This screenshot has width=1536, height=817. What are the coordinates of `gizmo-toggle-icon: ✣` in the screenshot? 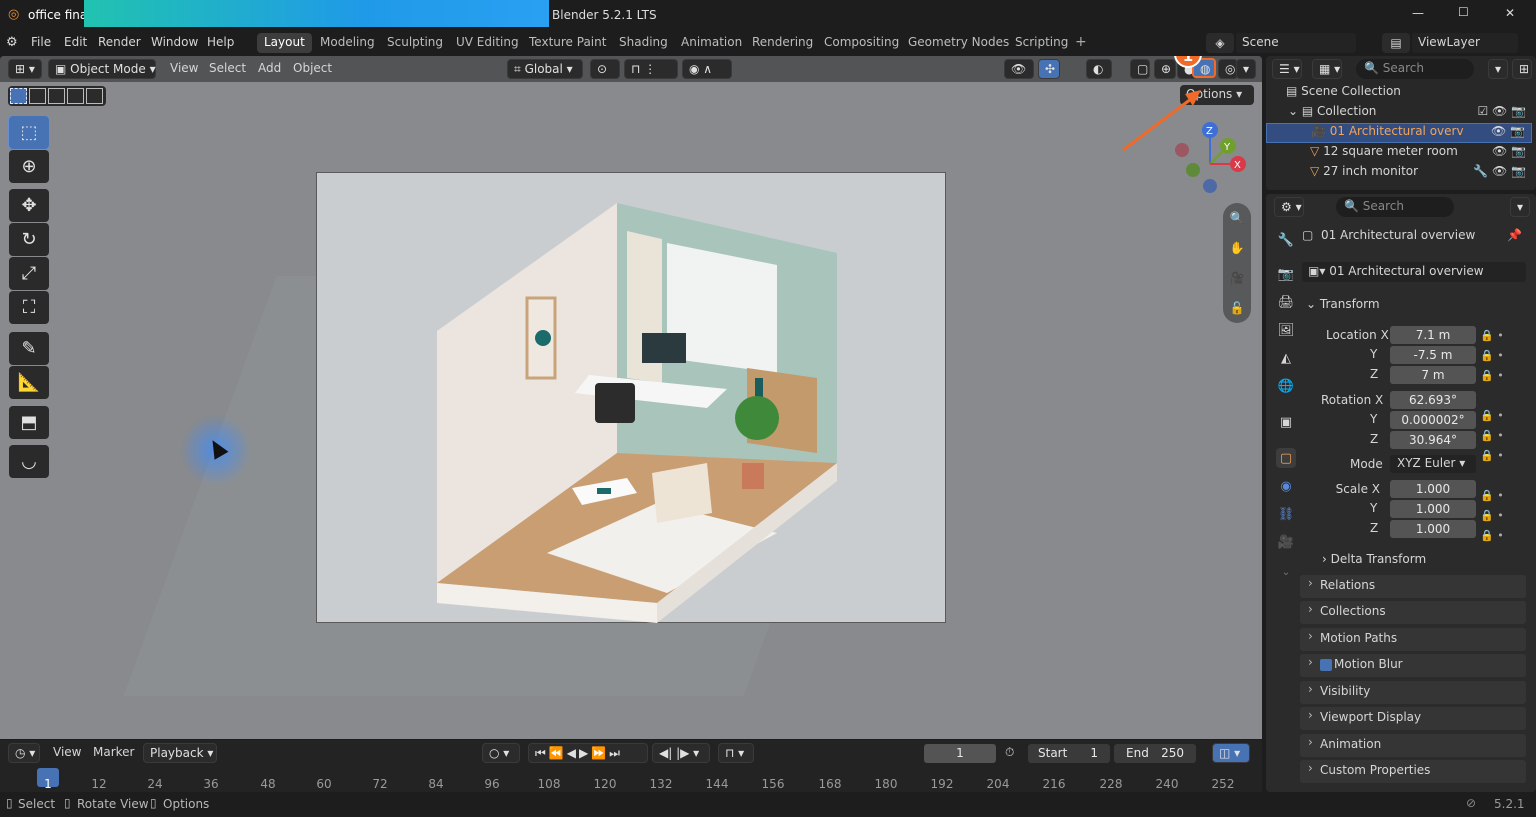 It's located at (1049, 69).